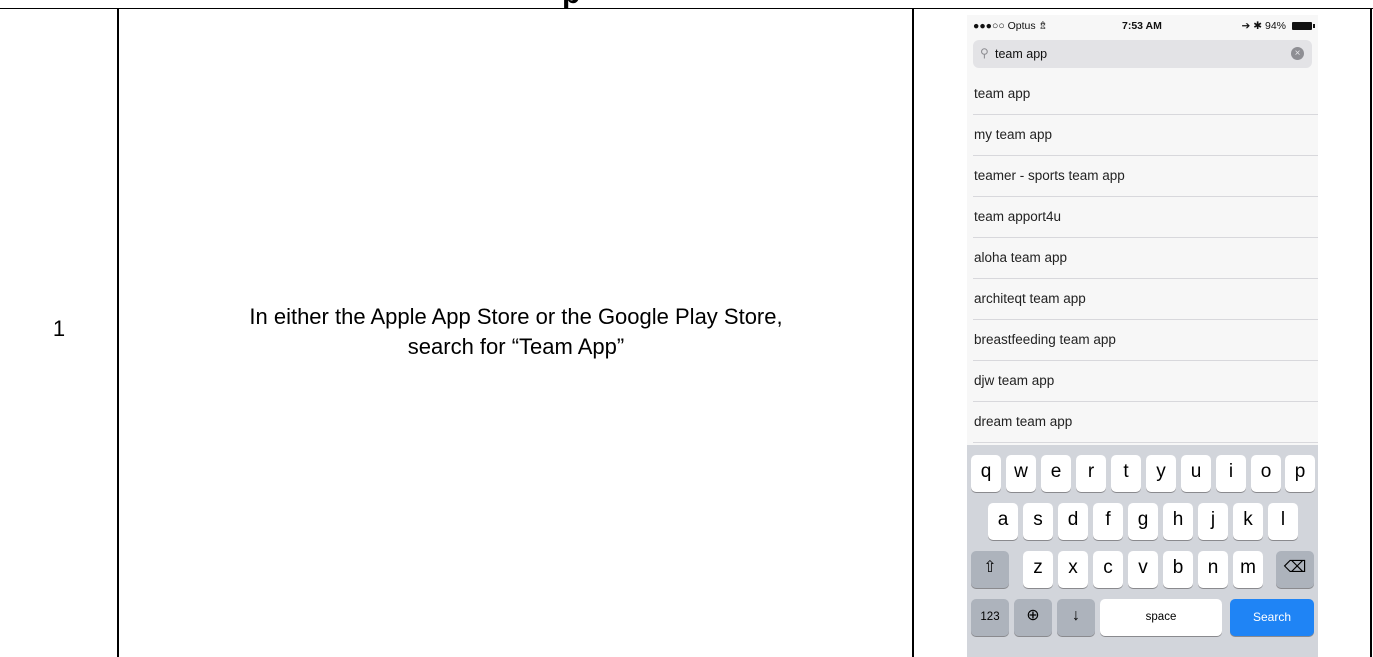  I want to click on suggestion-item: team apport4u, so click(1142, 217).